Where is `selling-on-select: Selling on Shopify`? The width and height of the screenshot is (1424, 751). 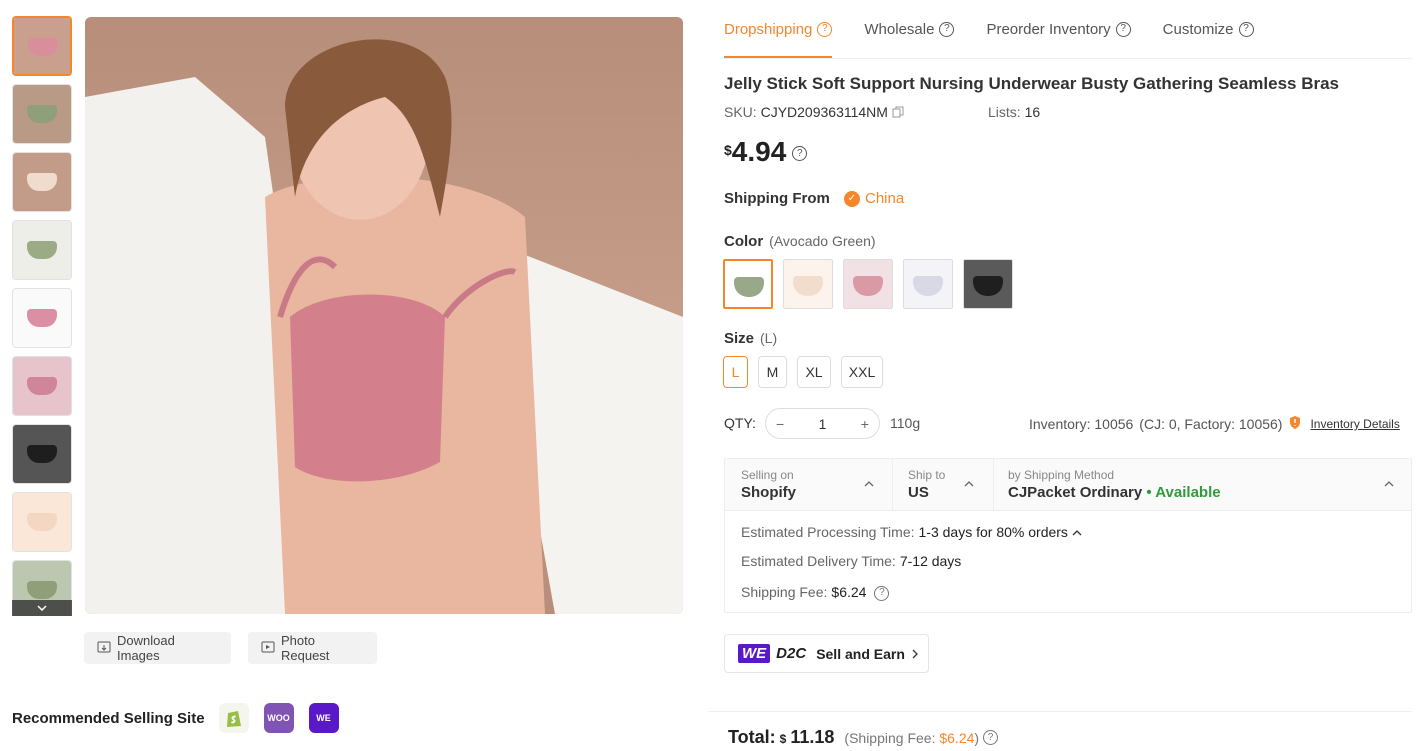 selling-on-select: Selling on Shopify is located at coordinates (768, 484).